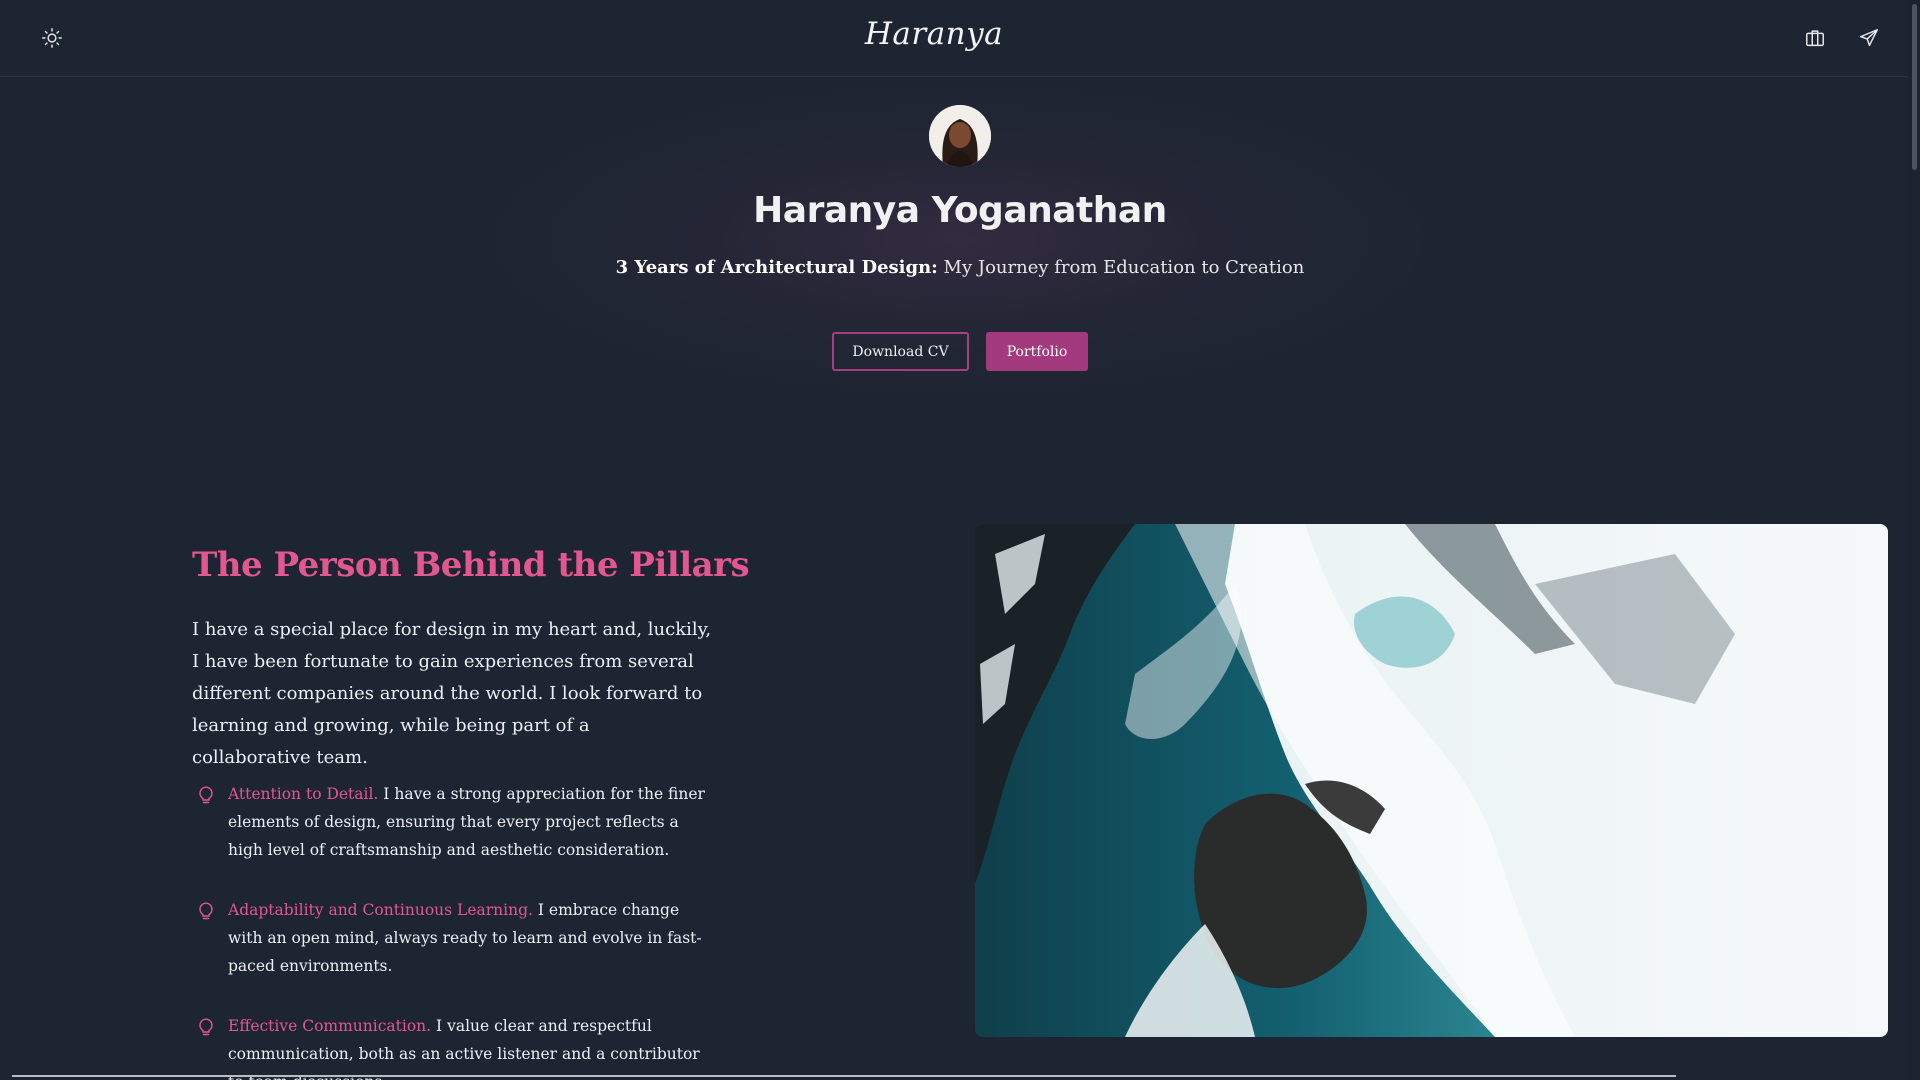 The width and height of the screenshot is (1920, 1080). Describe the element at coordinates (1914, 87) in the screenshot. I see `scrollbar-thumb` at that location.